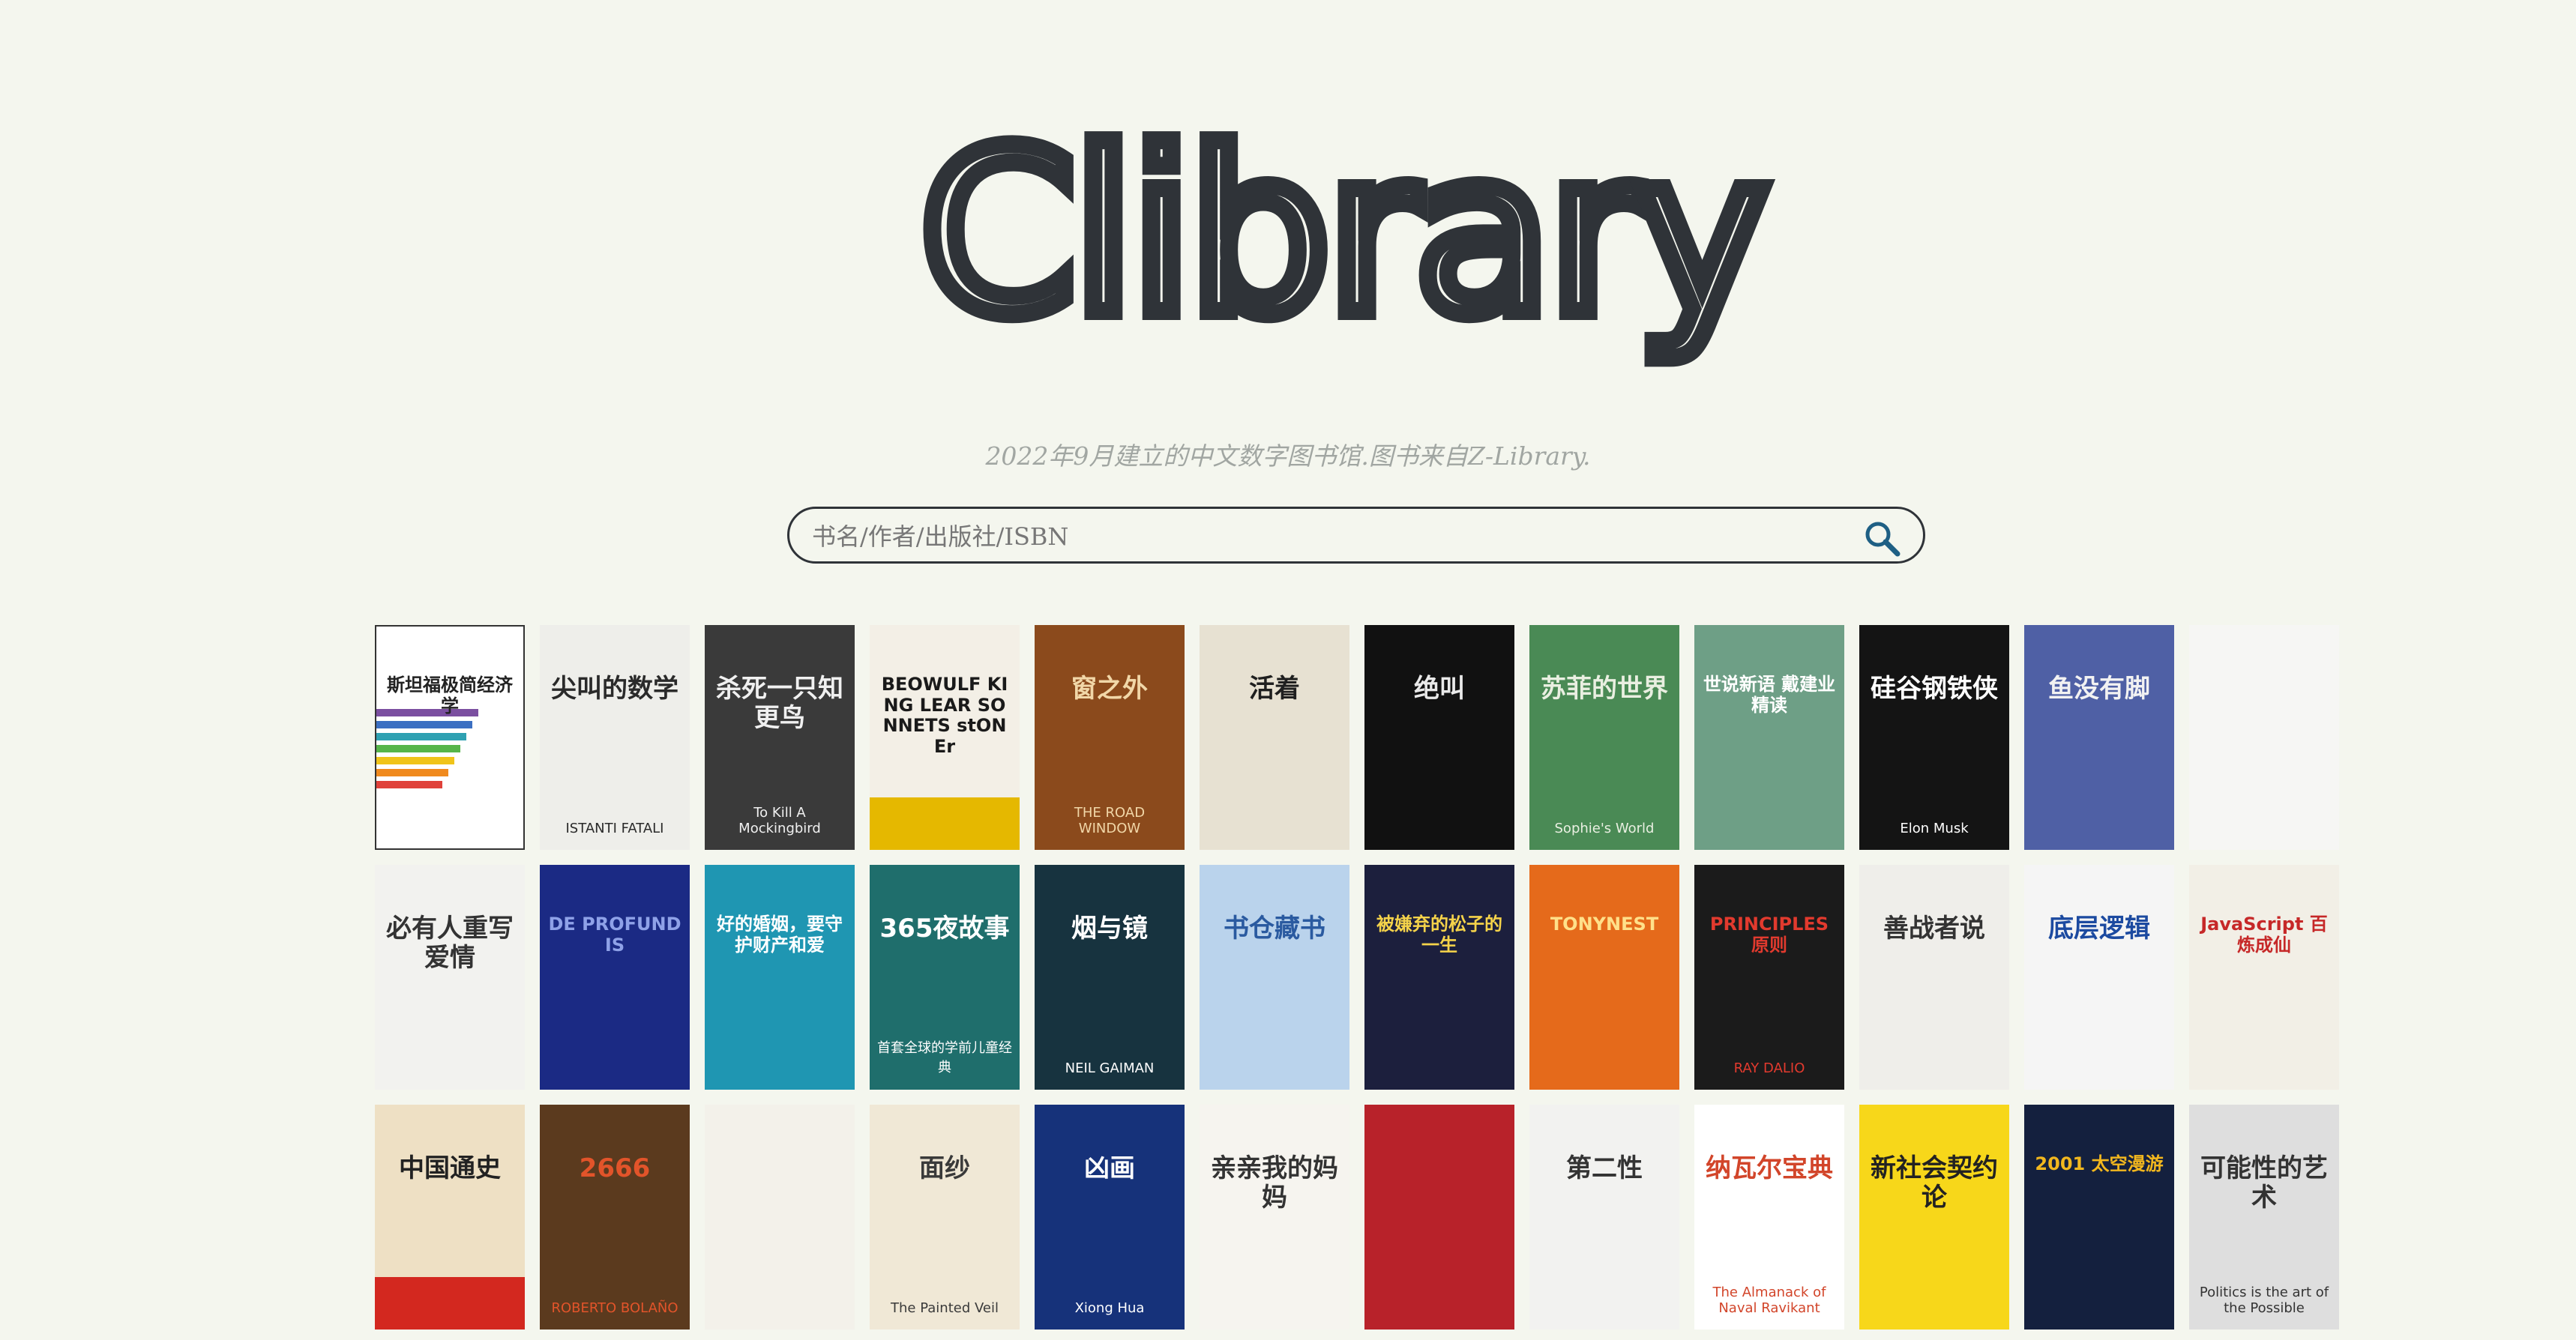  I want to click on book-cover: 烟与镜 NEIL GAIMAN, so click(1110, 977).